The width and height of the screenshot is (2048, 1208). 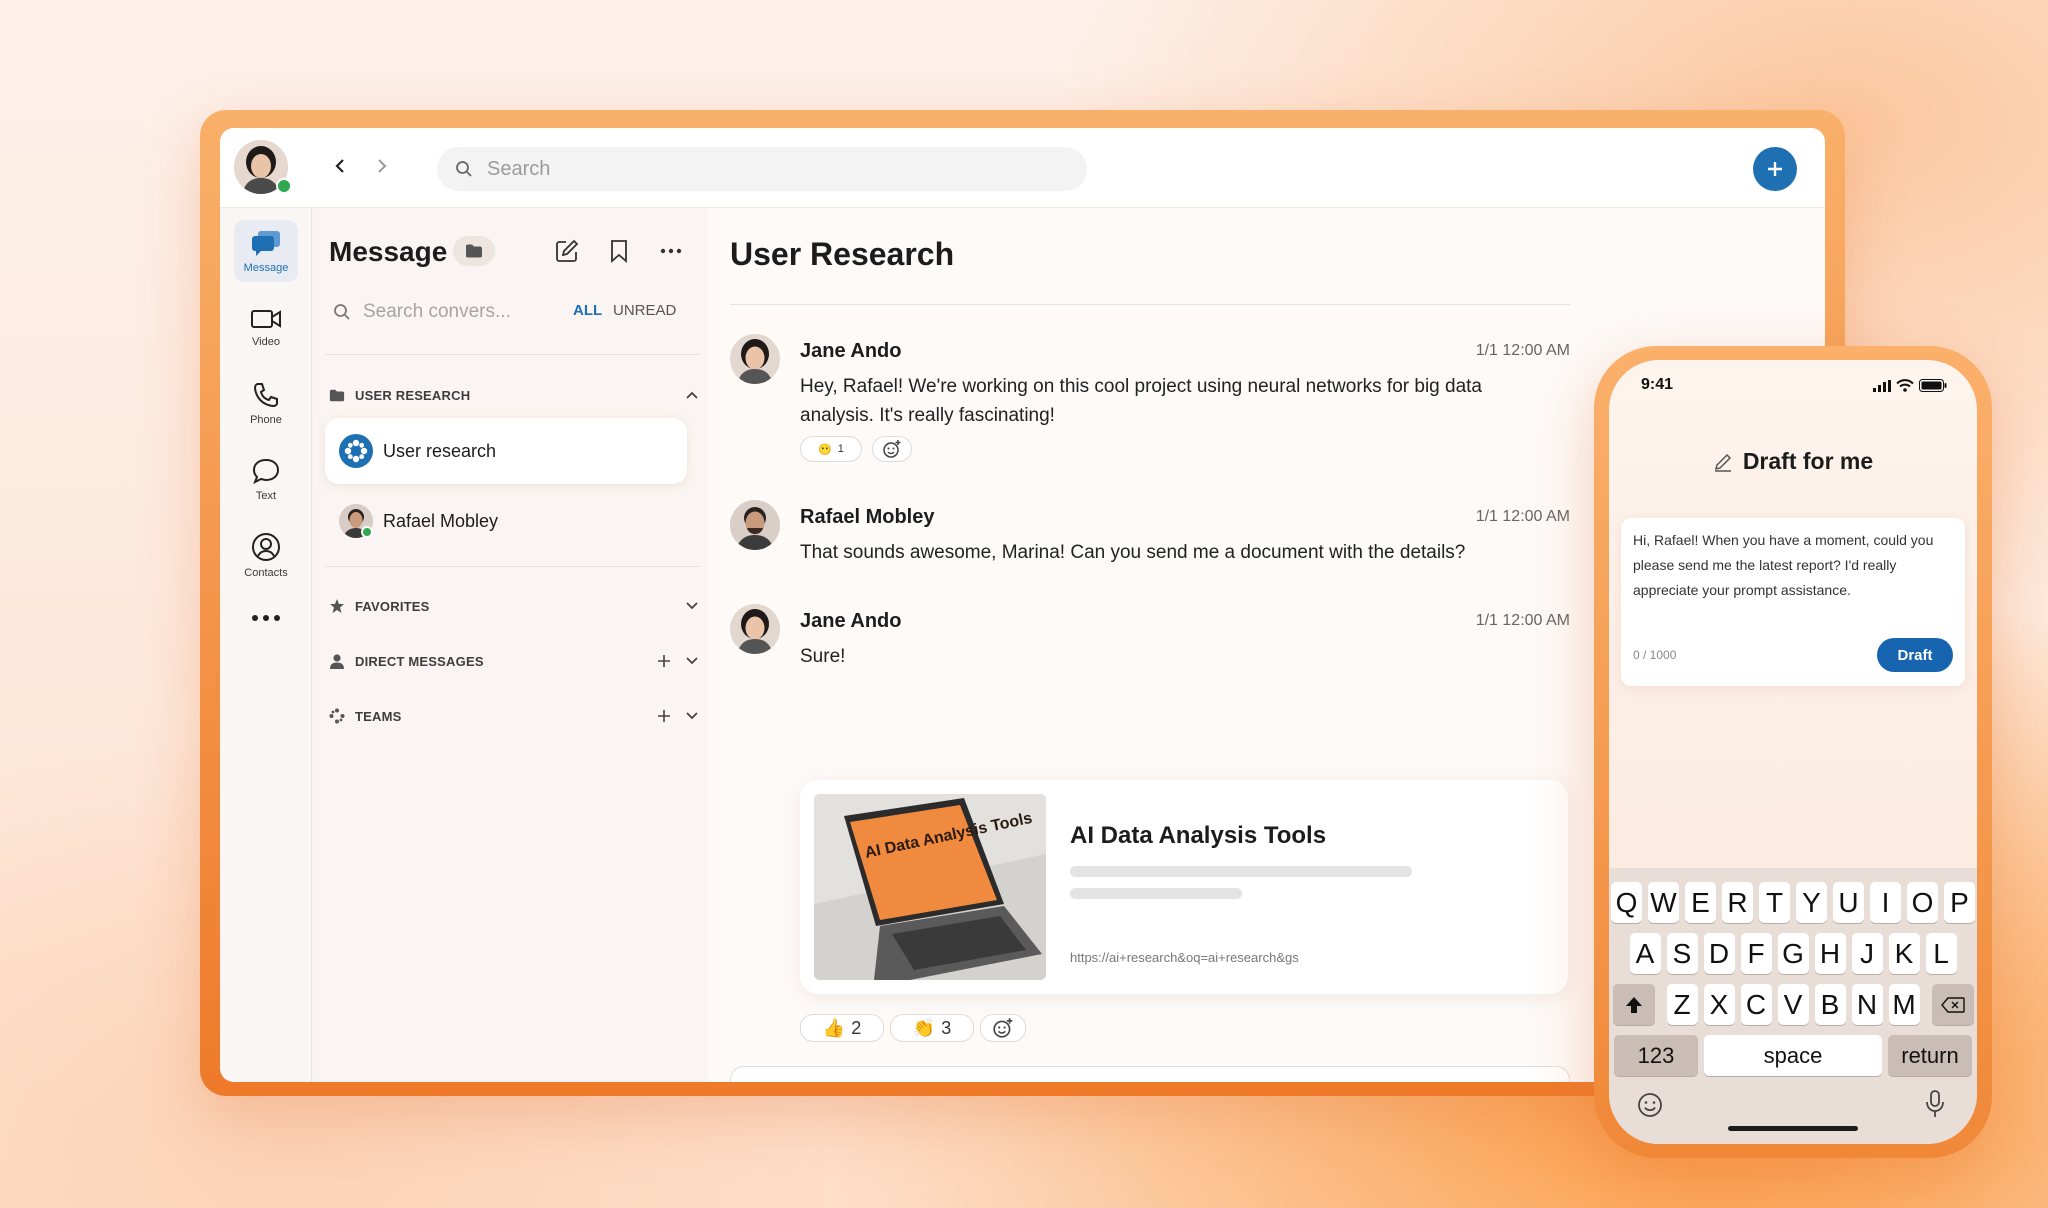 What do you see at coordinates (1885, 902) in the screenshot?
I see `key-i: I` at bounding box center [1885, 902].